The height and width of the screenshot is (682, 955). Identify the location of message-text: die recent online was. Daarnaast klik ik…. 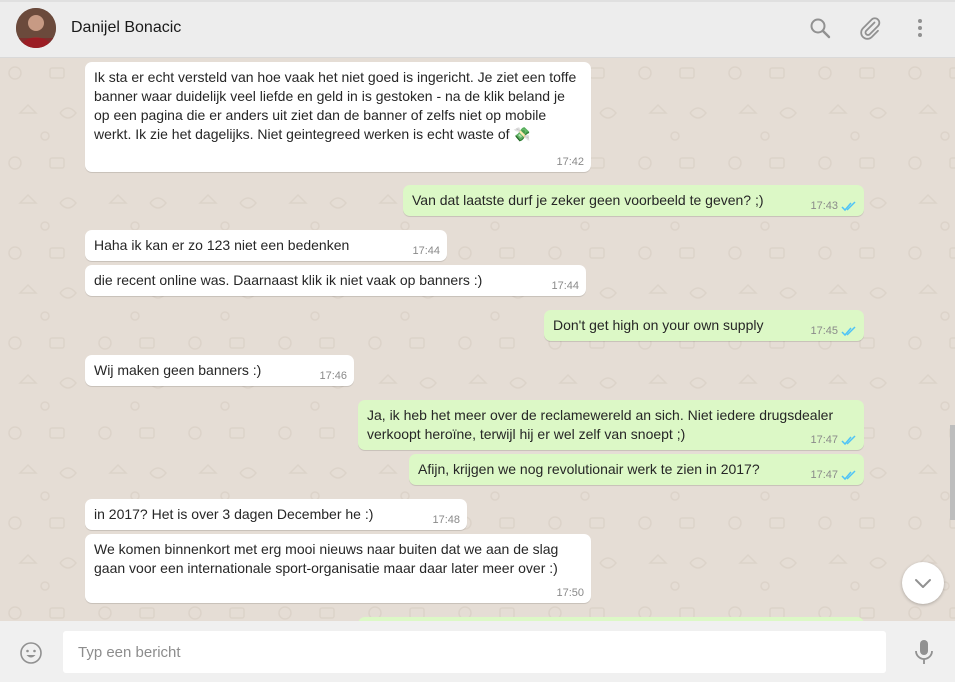
(288, 280).